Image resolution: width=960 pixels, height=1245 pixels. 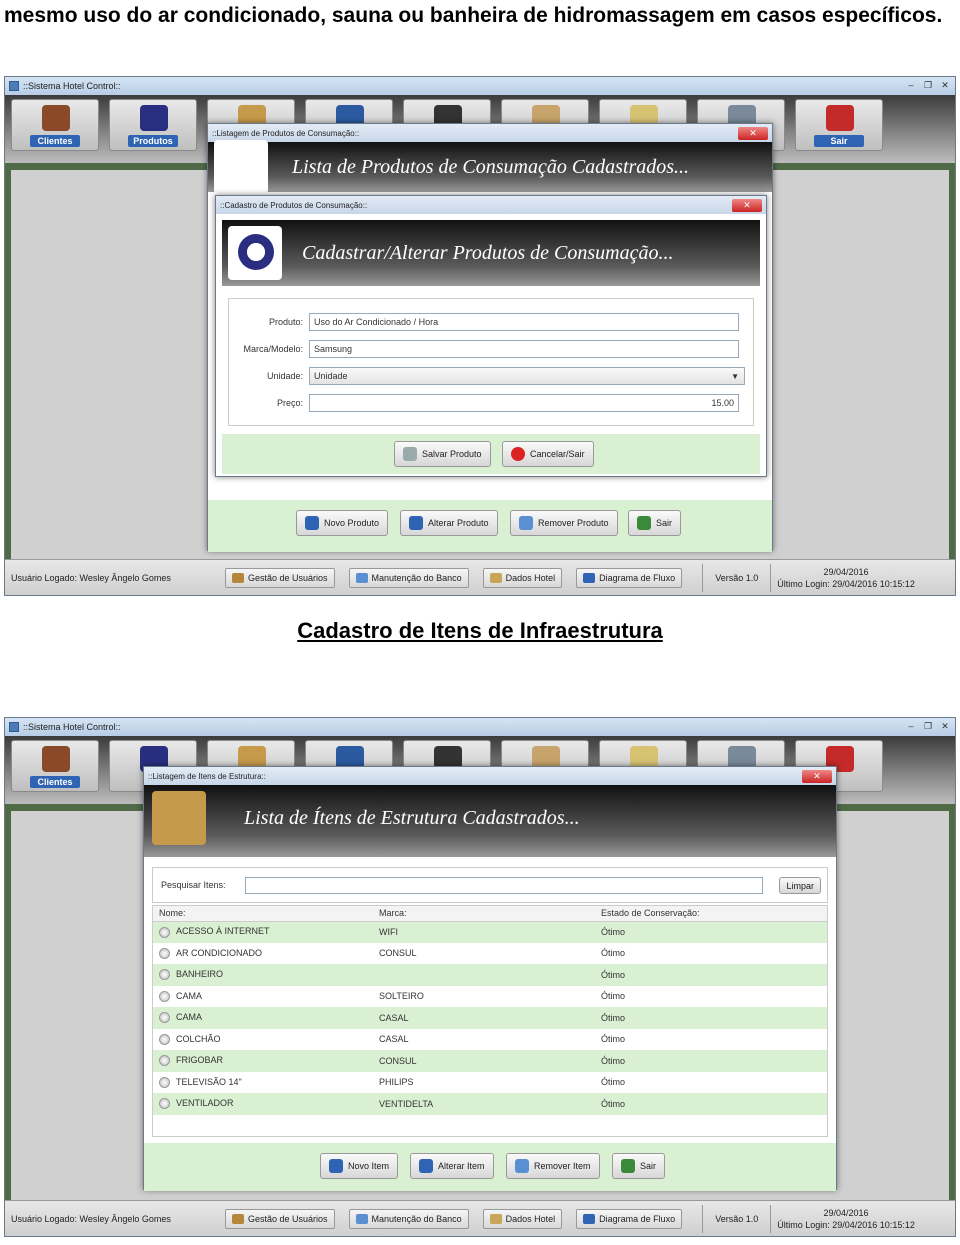 I want to click on column-header-condition: Estado de Conservação:, so click(x=711, y=914).